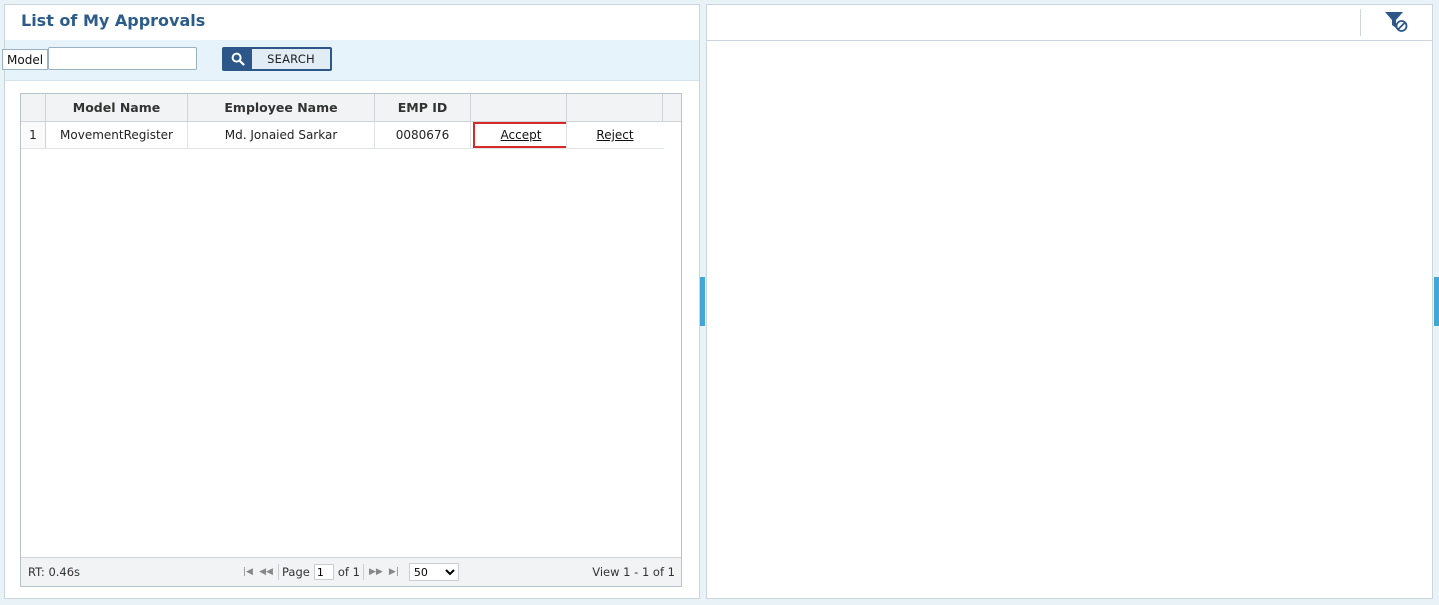 Image resolution: width=1439 pixels, height=605 pixels. I want to click on search-button-label: SEARCH, so click(291, 59).